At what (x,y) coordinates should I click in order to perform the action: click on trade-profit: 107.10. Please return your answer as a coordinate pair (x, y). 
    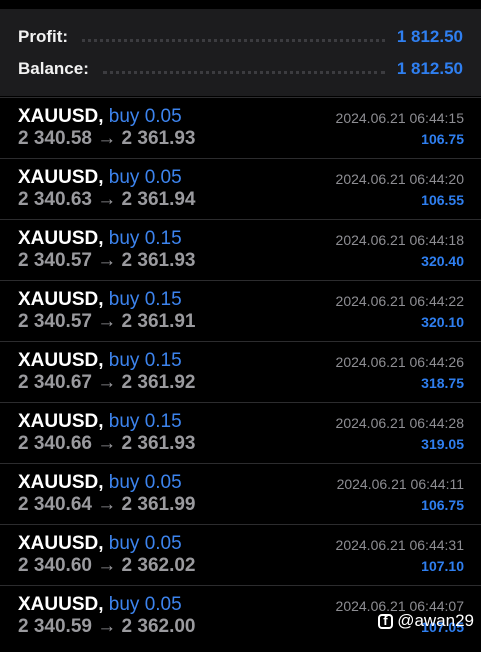
    Looking at the image, I should click on (442, 566).